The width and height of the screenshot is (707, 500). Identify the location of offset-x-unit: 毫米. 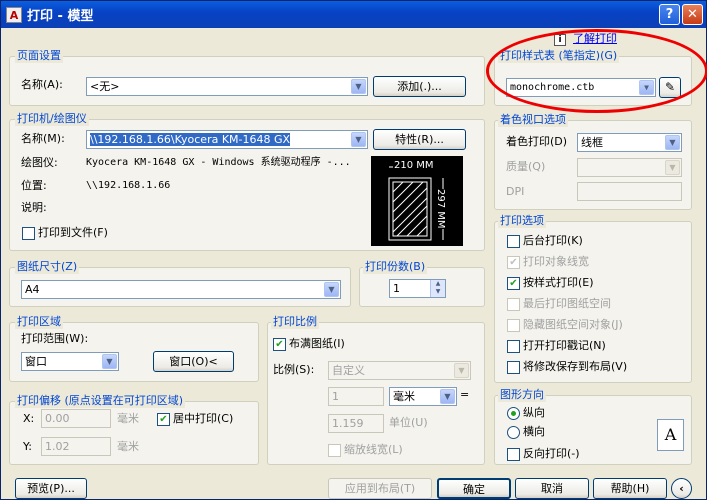
(128, 418).